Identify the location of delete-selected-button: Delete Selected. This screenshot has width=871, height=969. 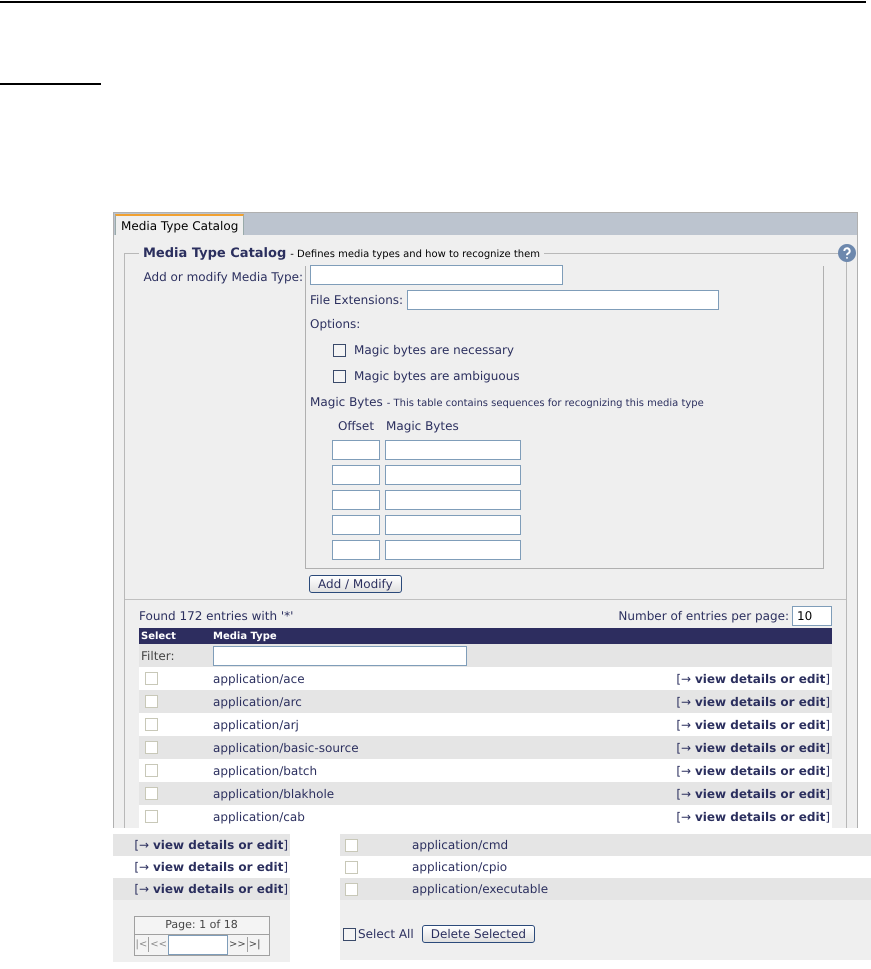
(478, 934).